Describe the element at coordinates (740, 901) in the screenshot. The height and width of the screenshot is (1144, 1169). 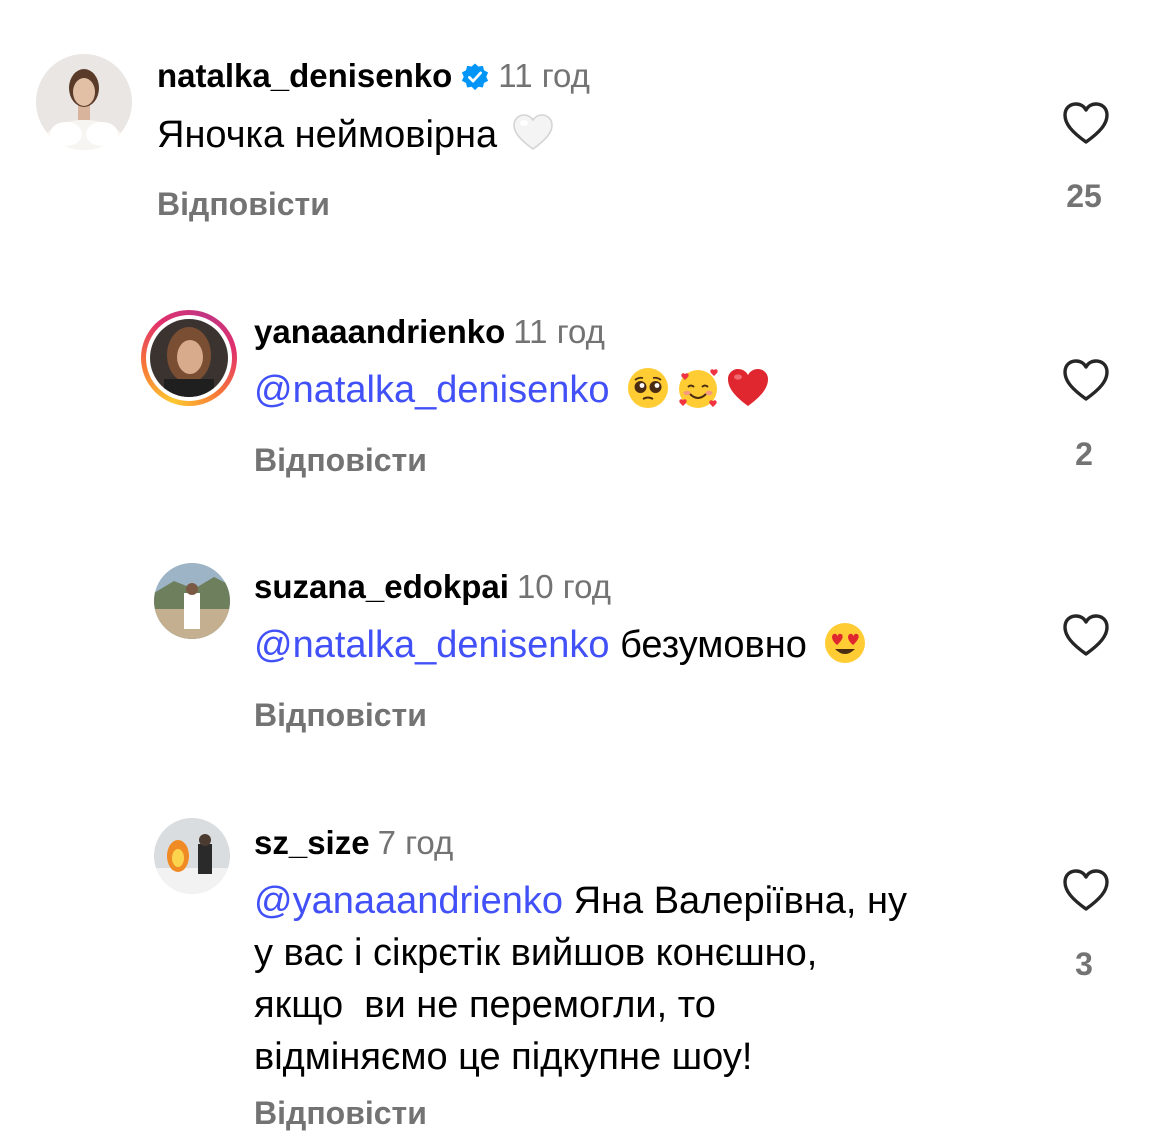
I see `comment-body-line: Яна Валеріївна, ну` at that location.